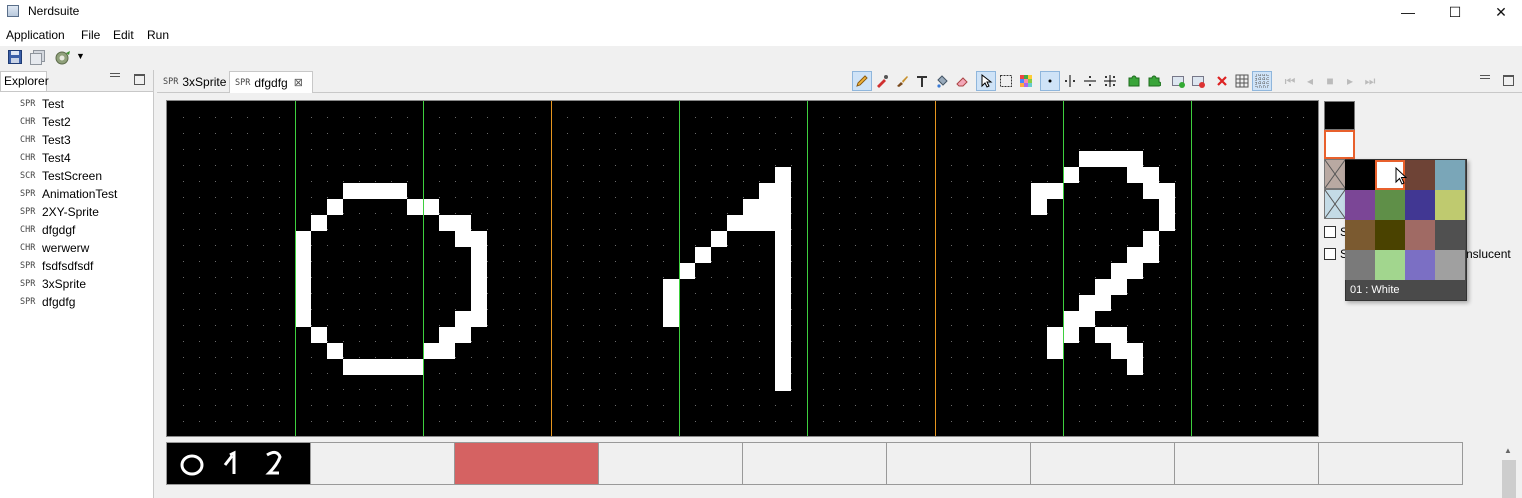  What do you see at coordinates (1350, 81) in the screenshot?
I see `play-icon: ▸` at bounding box center [1350, 81].